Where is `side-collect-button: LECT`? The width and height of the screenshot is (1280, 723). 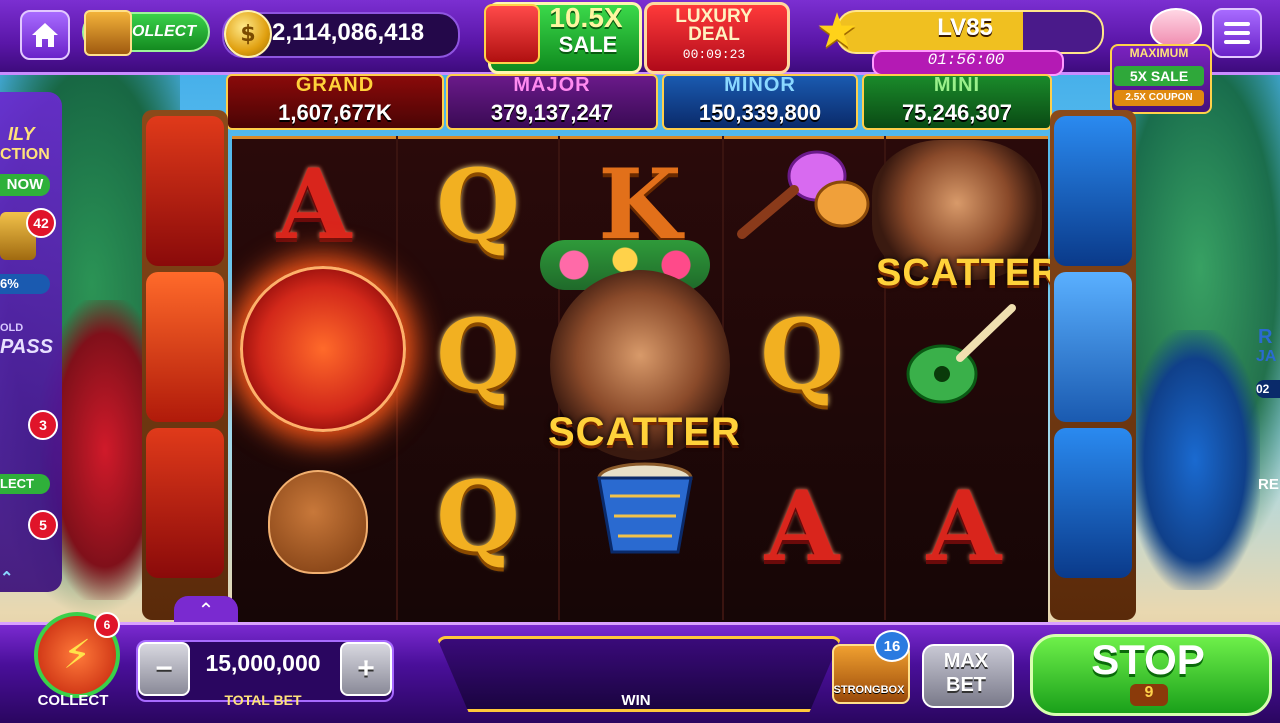 side-collect-button: LECT is located at coordinates (25, 484).